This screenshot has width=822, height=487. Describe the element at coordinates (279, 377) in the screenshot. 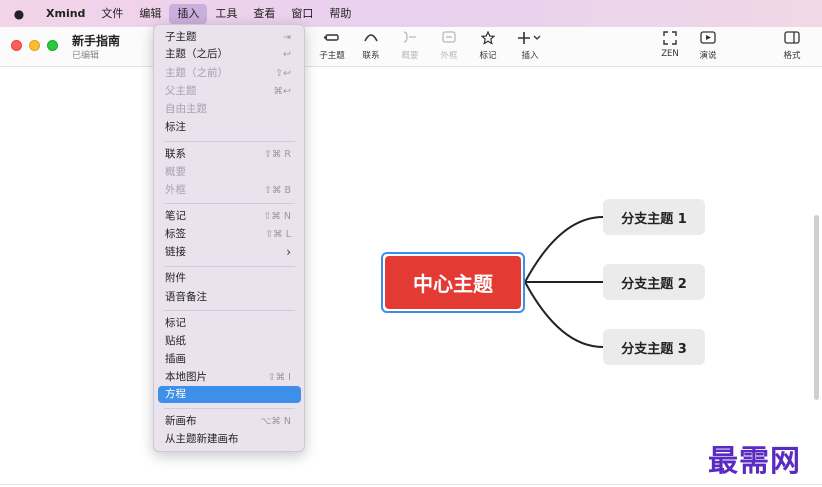

I see `shortcut-label: ⇧⌘ I` at that location.